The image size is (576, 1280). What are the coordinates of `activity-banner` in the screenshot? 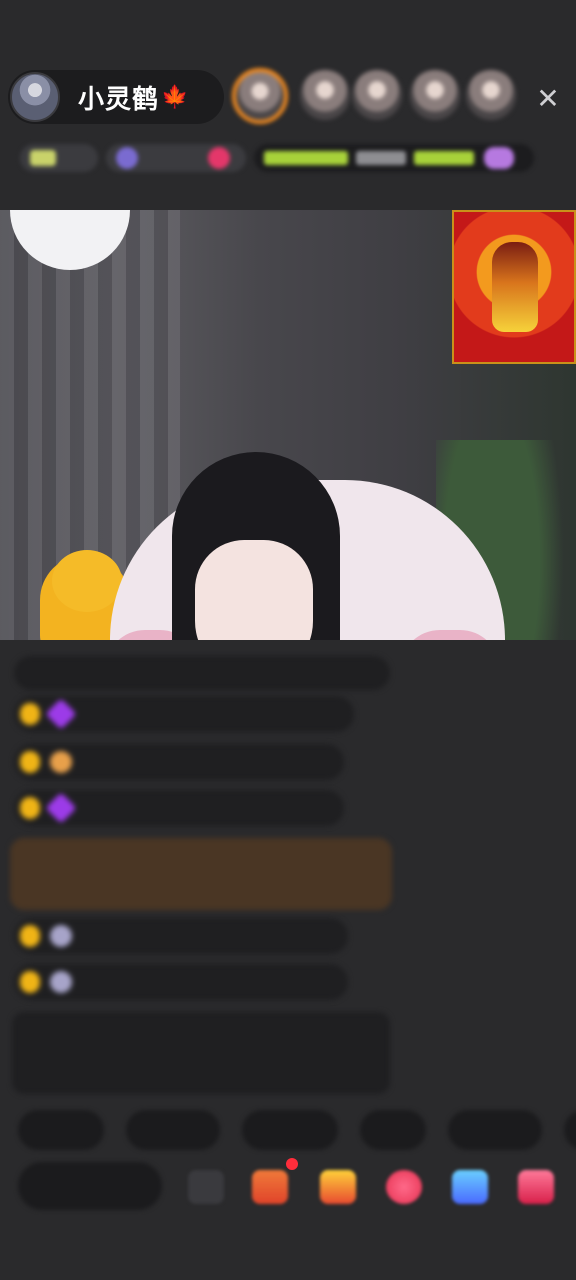 It's located at (394, 158).